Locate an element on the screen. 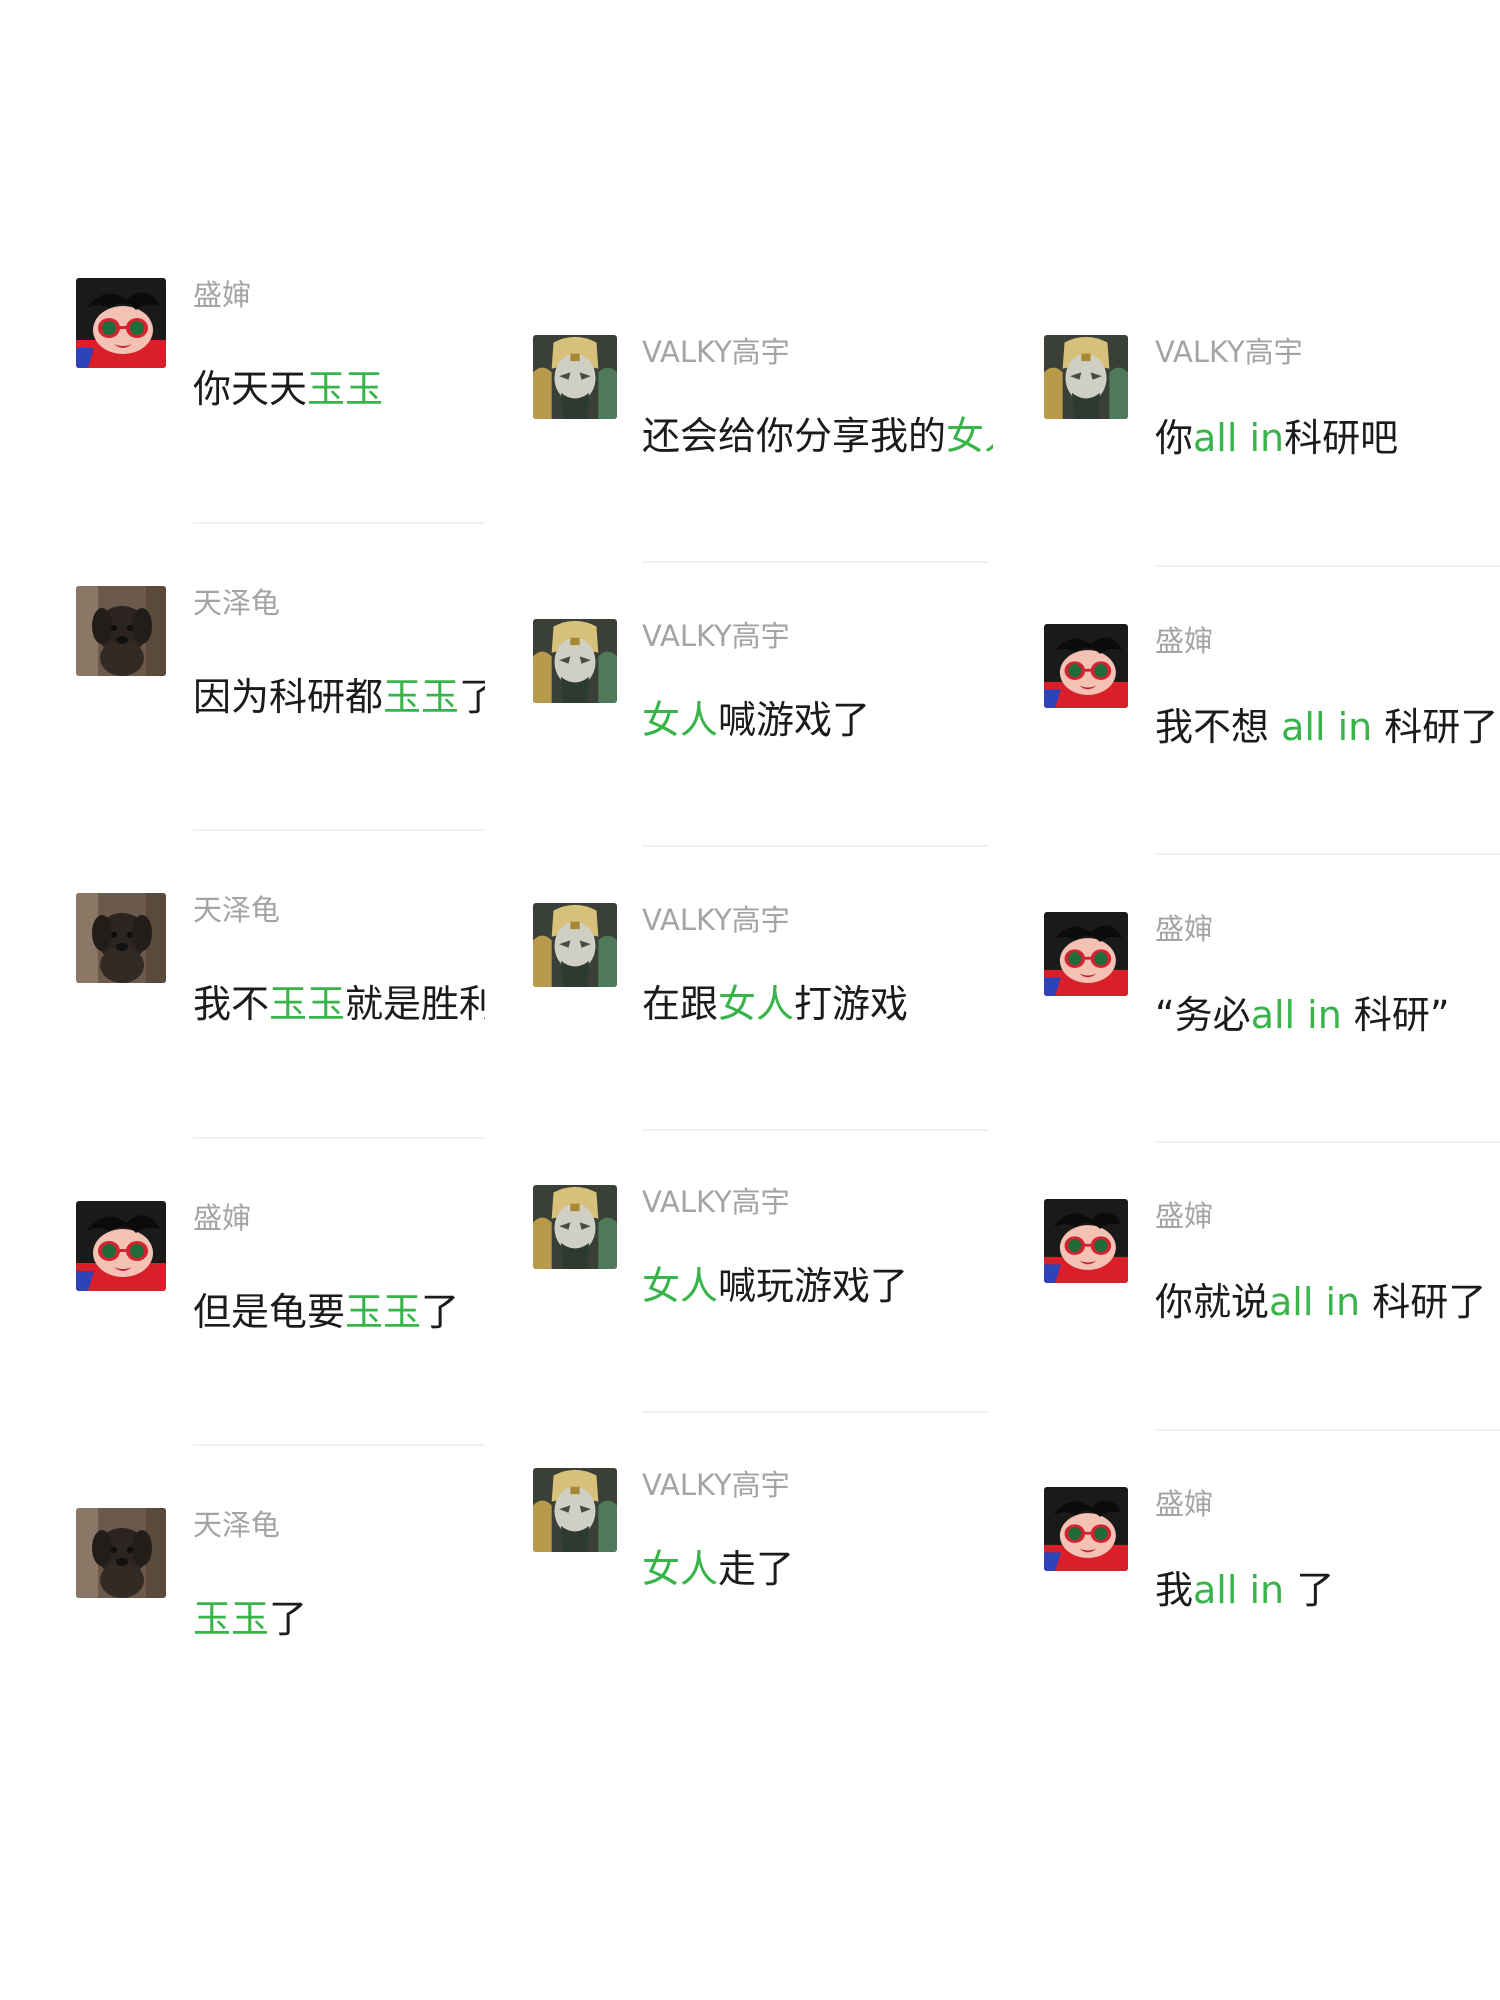  message-text: 你all in科研吧 is located at coordinates (1276, 438).